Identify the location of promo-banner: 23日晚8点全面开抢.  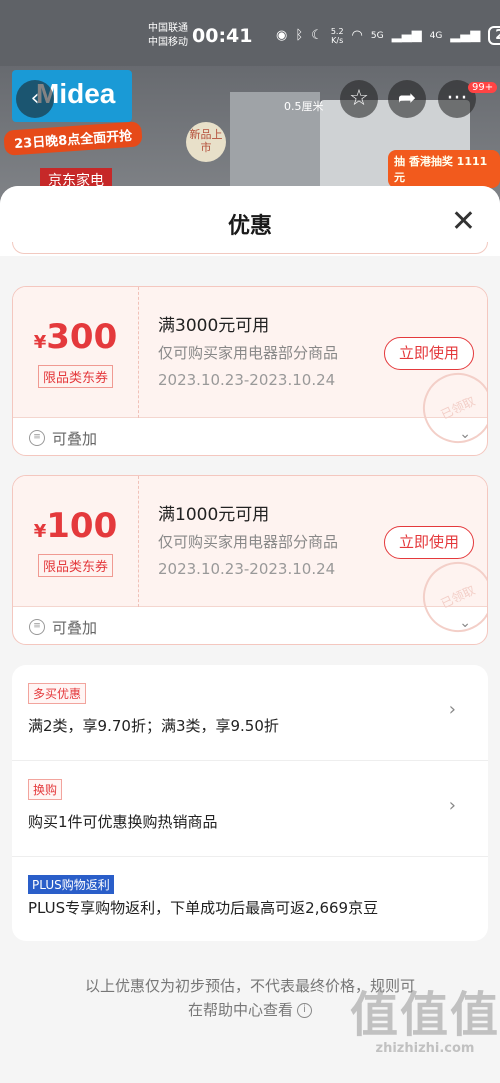
(73, 138).